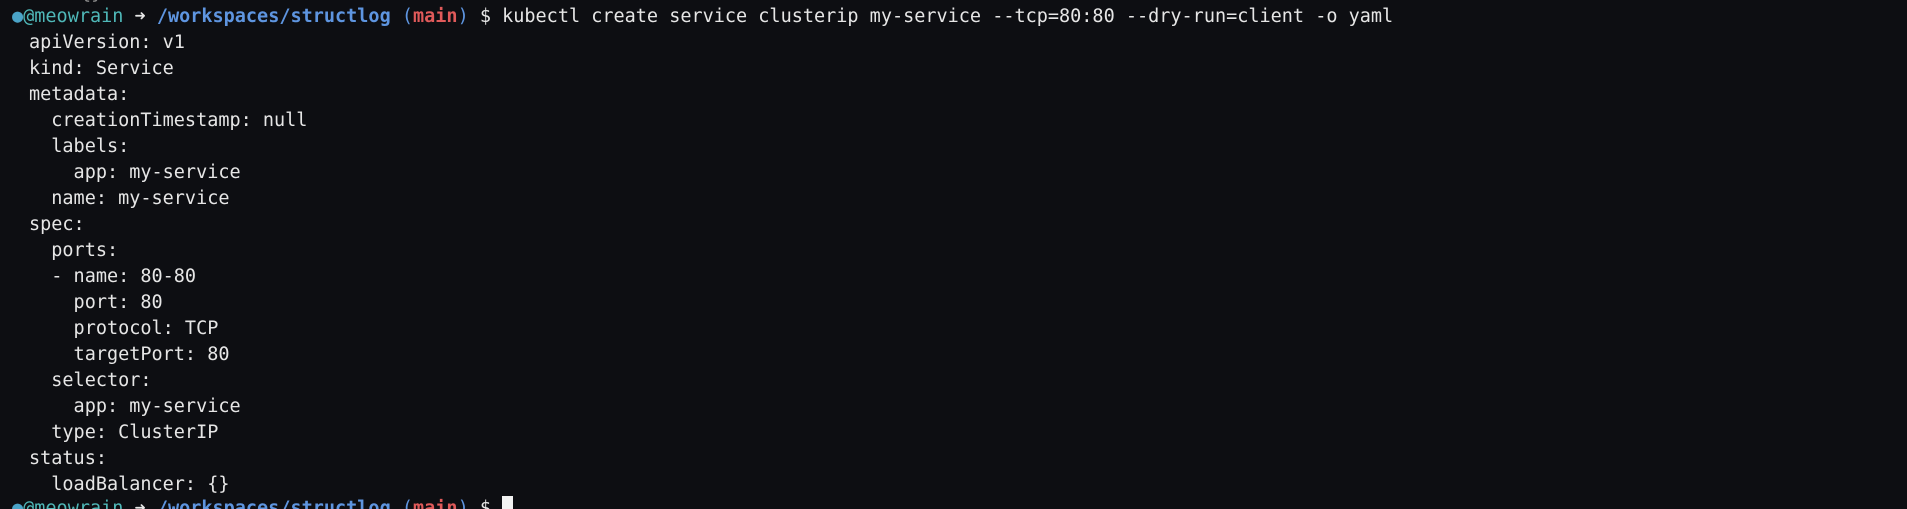 This screenshot has width=1907, height=509. I want to click on output-line: protocol: TCP, so click(124, 328).